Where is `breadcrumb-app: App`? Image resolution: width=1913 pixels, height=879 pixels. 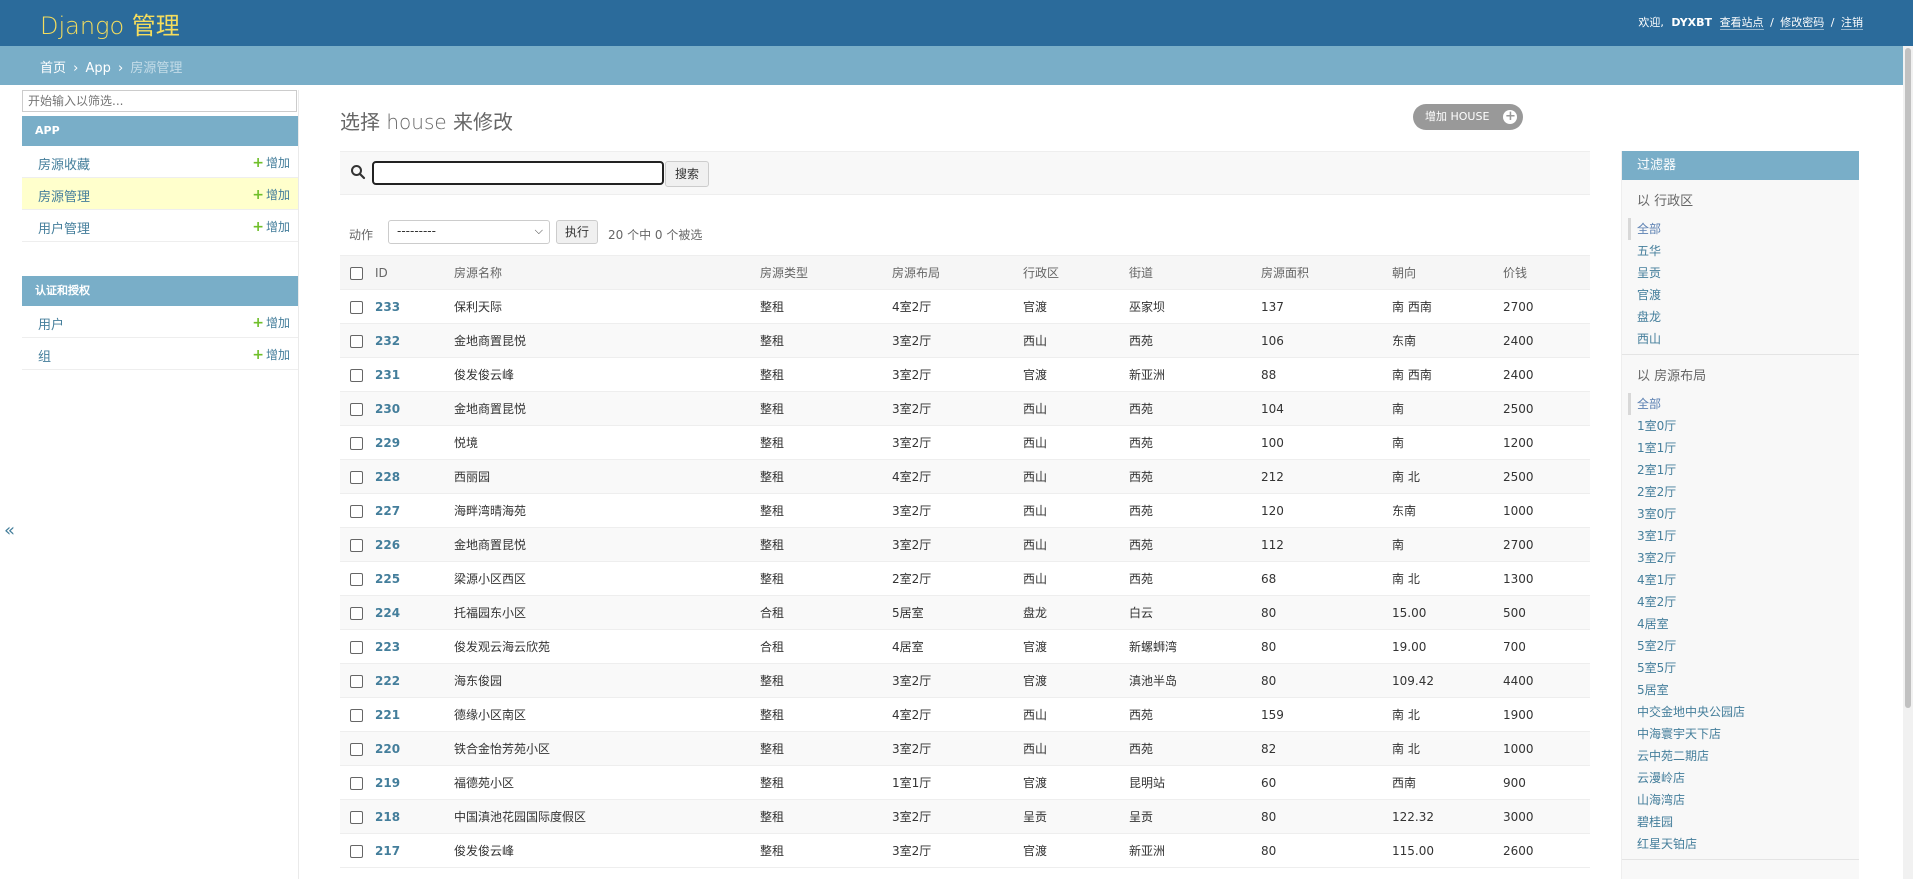 breadcrumb-app: App is located at coordinates (98, 68).